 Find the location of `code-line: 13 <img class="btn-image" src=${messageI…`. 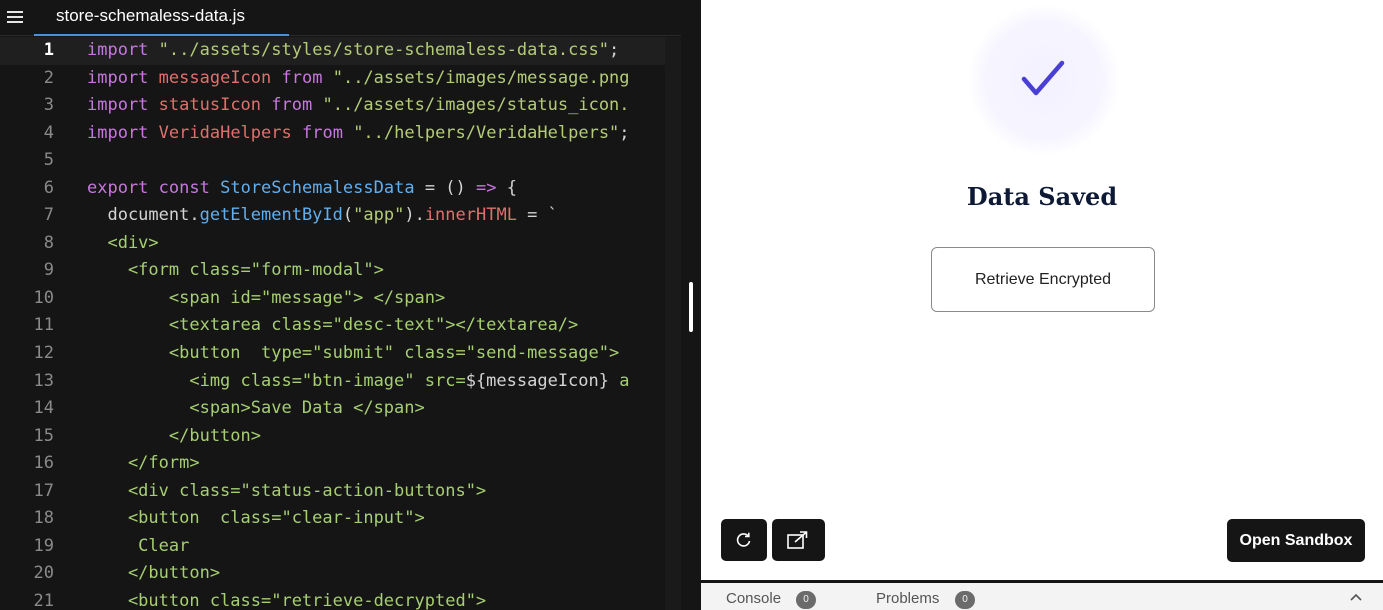

code-line: 13 <img class="btn-image" src=${messageI… is located at coordinates (340, 382).